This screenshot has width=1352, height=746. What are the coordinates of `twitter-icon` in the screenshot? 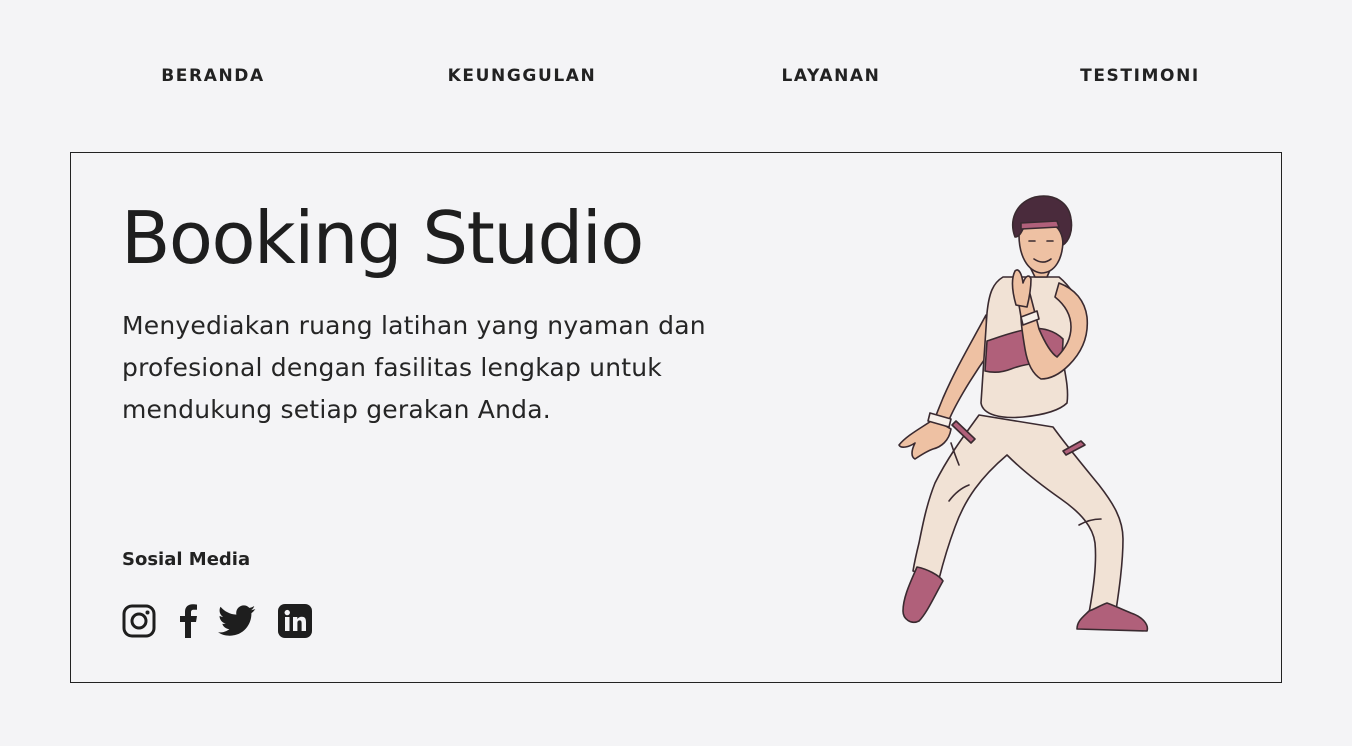 It's located at (237, 621).